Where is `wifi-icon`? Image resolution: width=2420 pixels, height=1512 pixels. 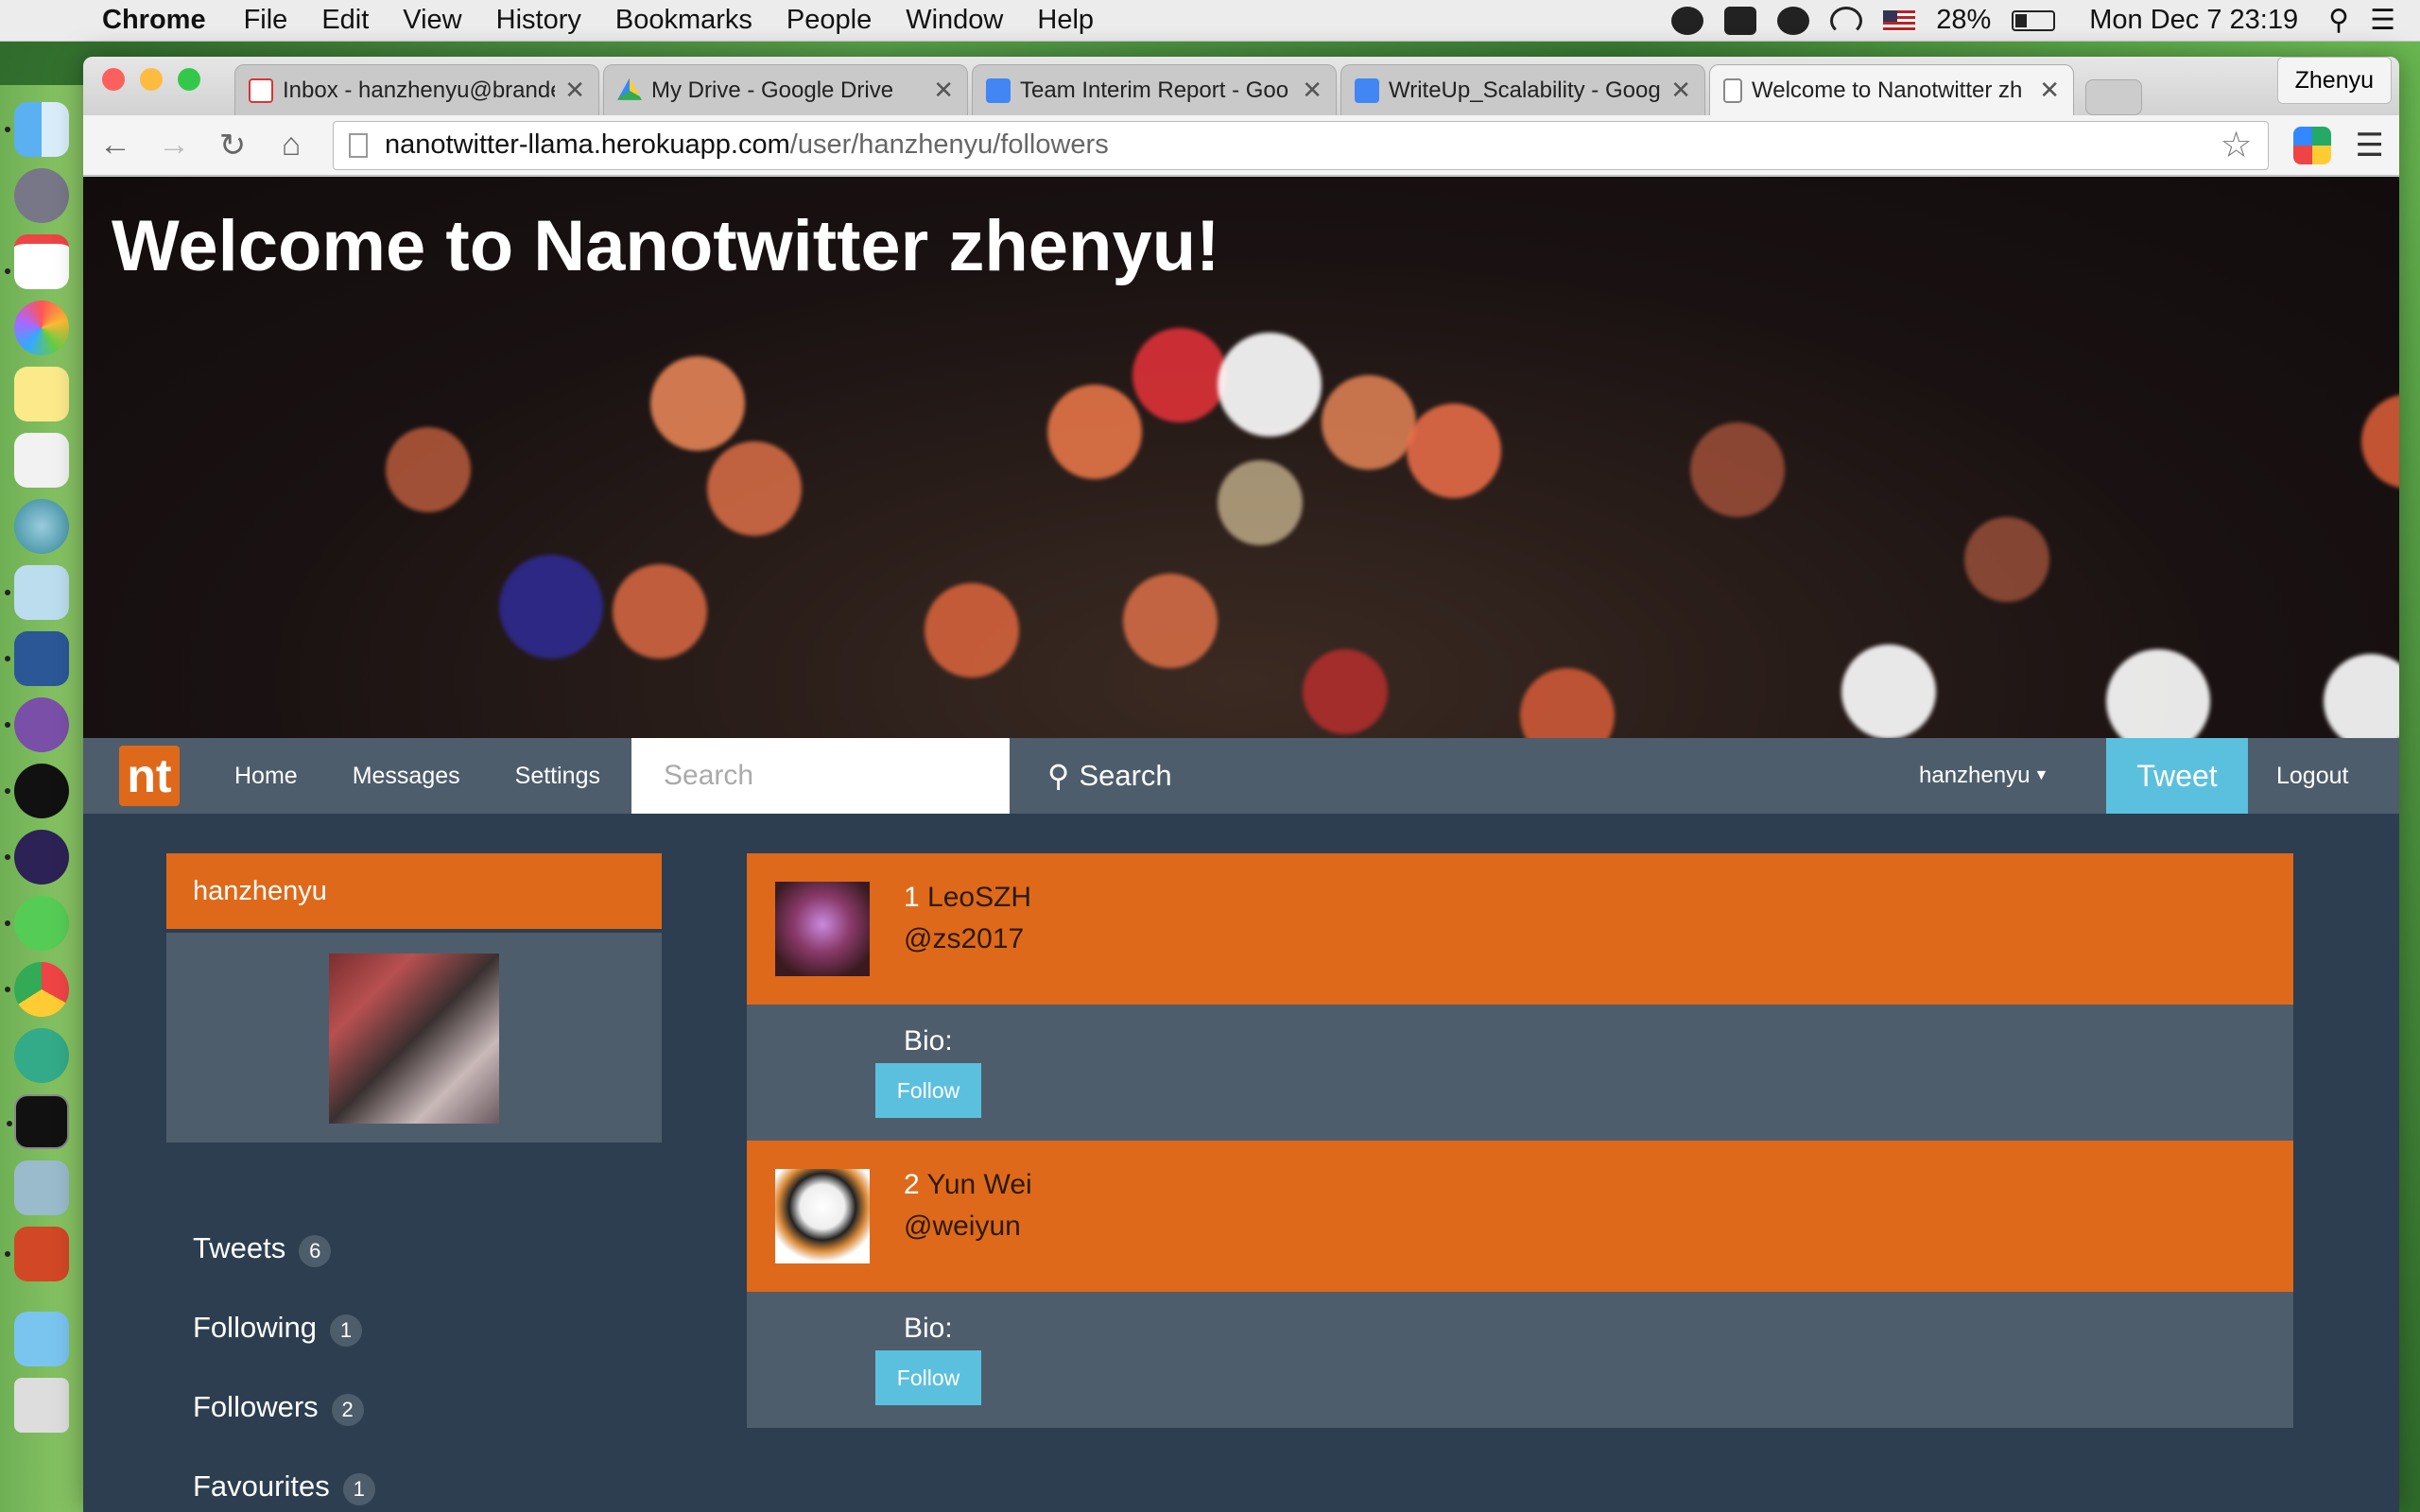 wifi-icon is located at coordinates (1846, 20).